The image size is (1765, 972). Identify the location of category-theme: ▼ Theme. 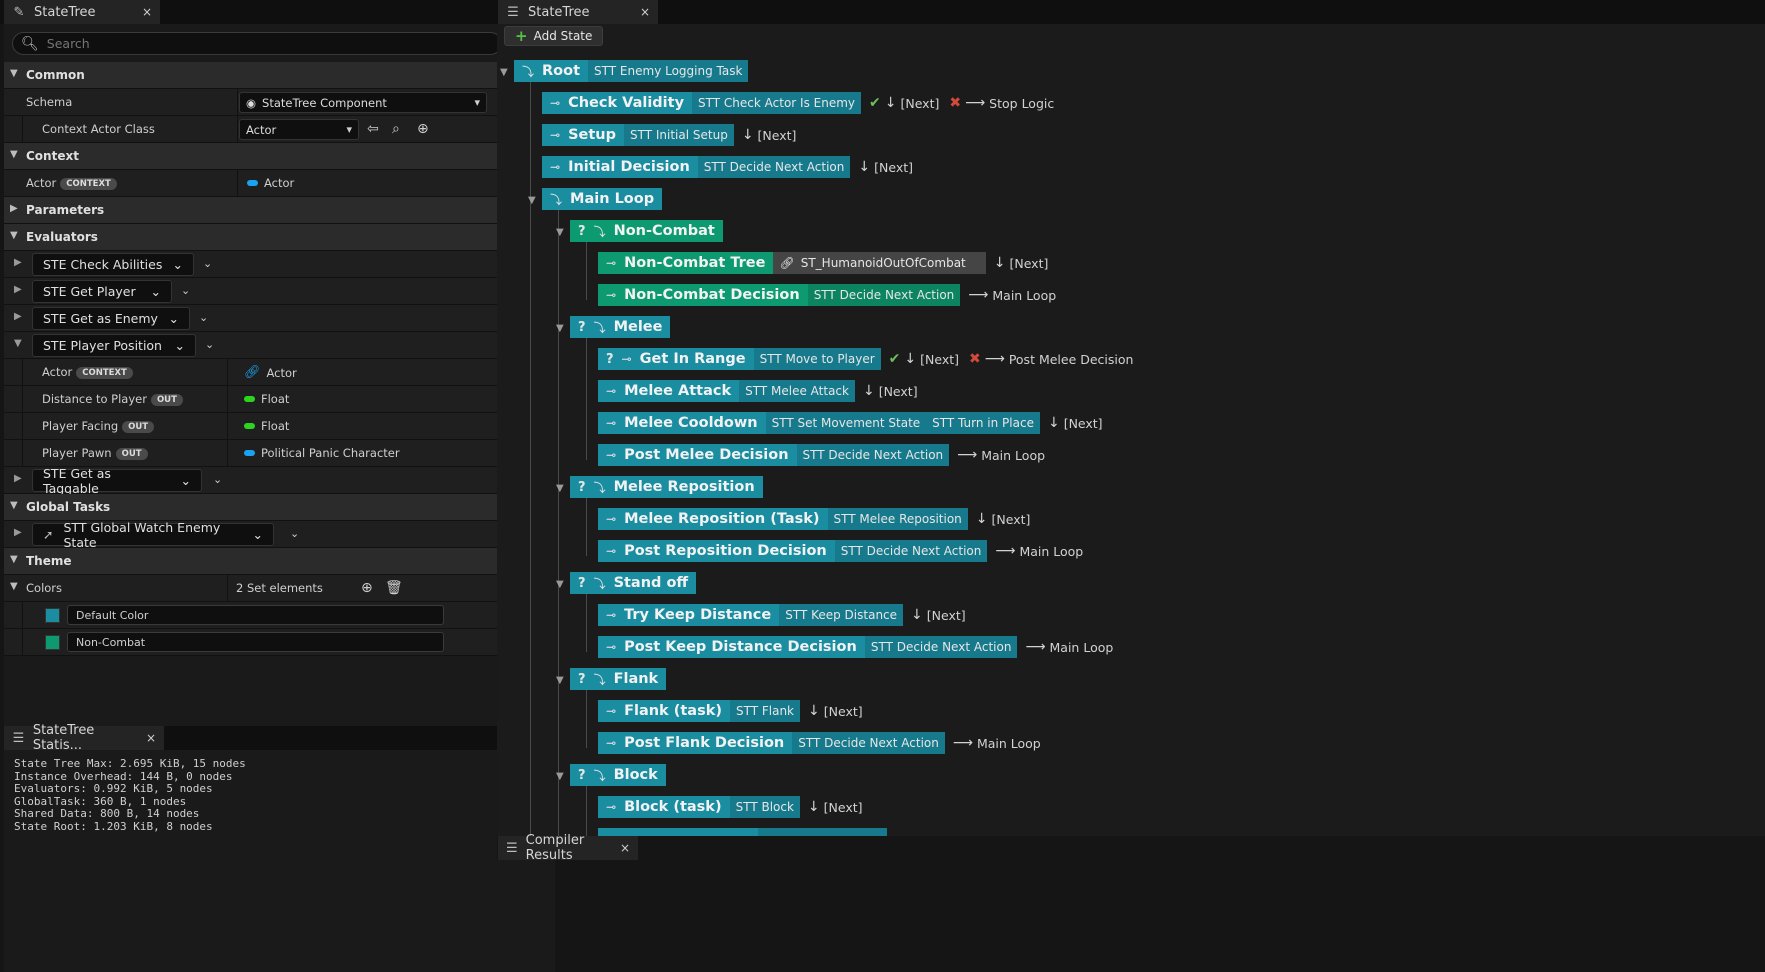
(279, 561).